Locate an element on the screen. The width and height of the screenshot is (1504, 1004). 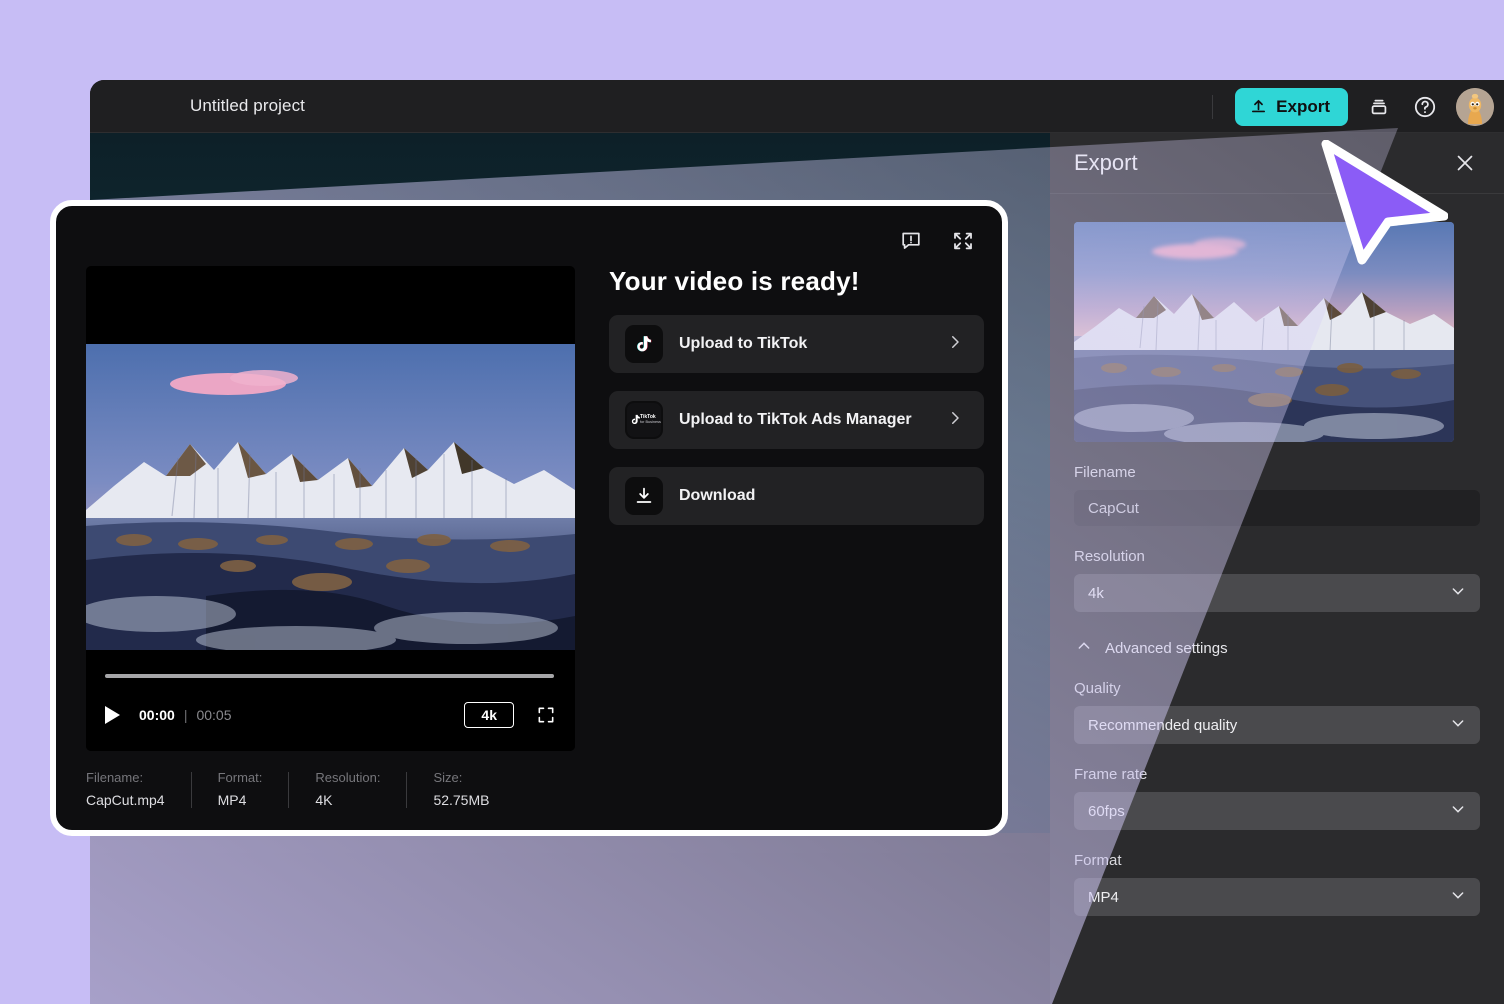
play-icon is located at coordinates (112, 715).